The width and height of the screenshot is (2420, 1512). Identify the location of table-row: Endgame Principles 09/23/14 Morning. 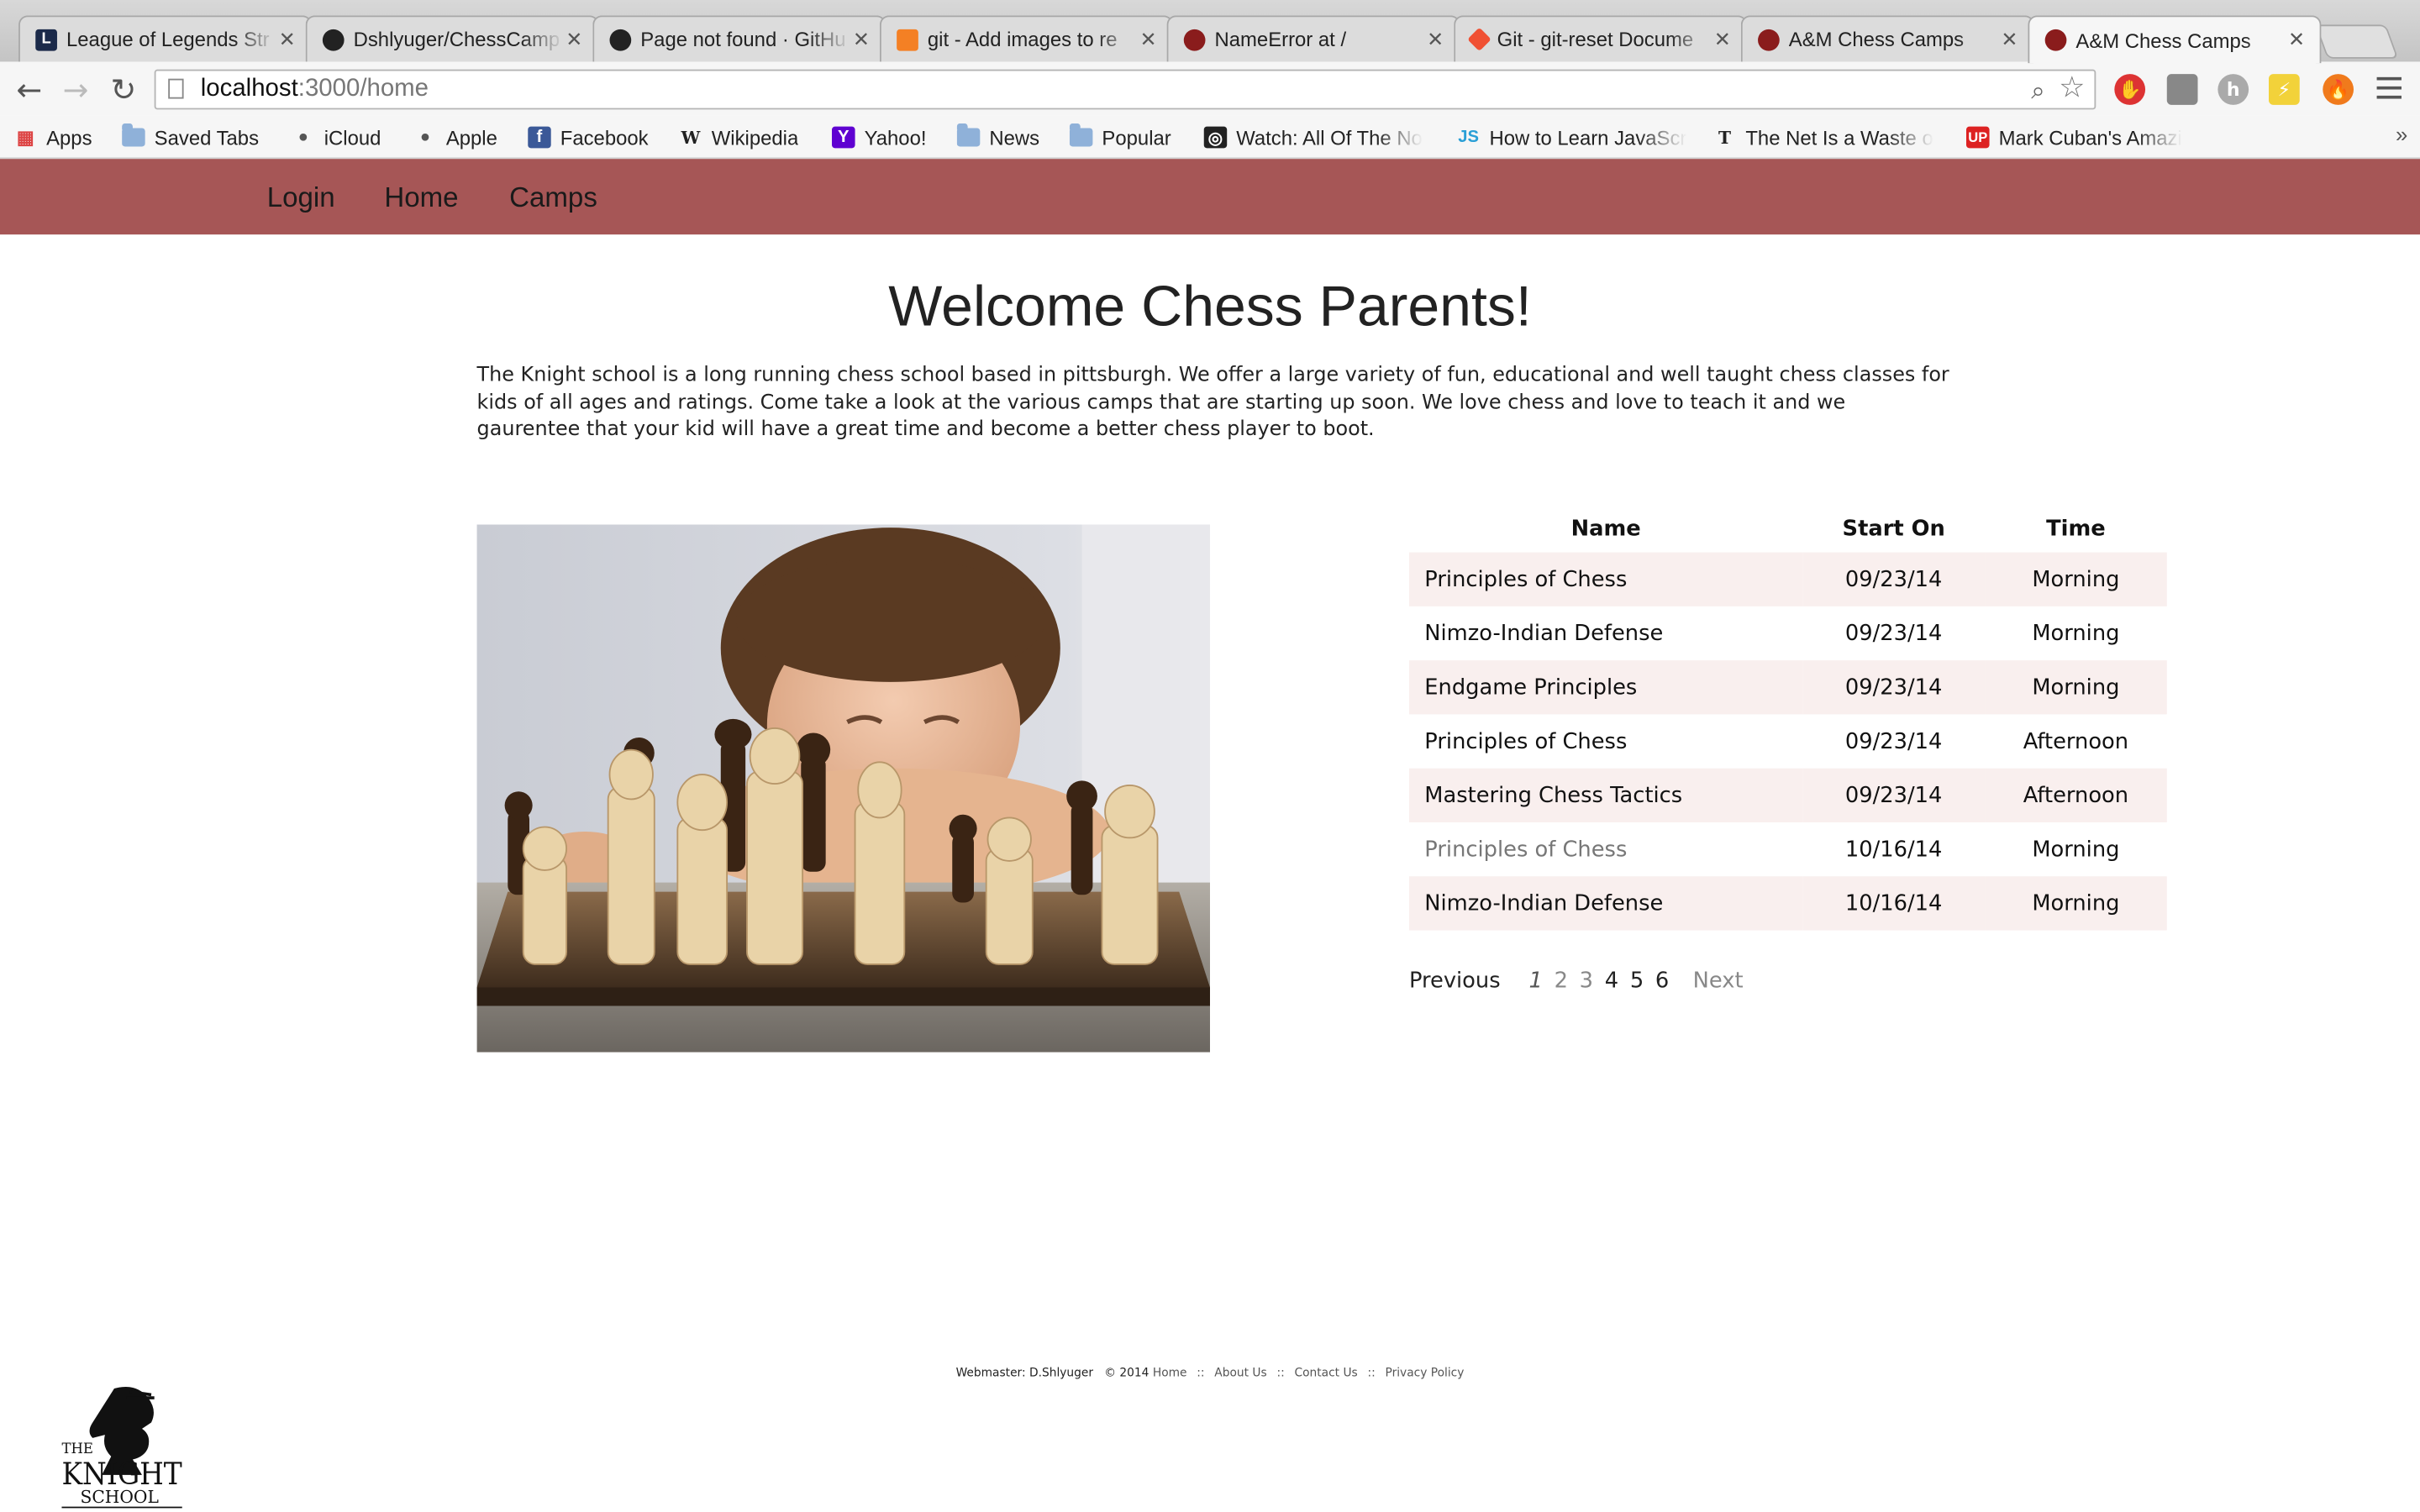
(1788, 687).